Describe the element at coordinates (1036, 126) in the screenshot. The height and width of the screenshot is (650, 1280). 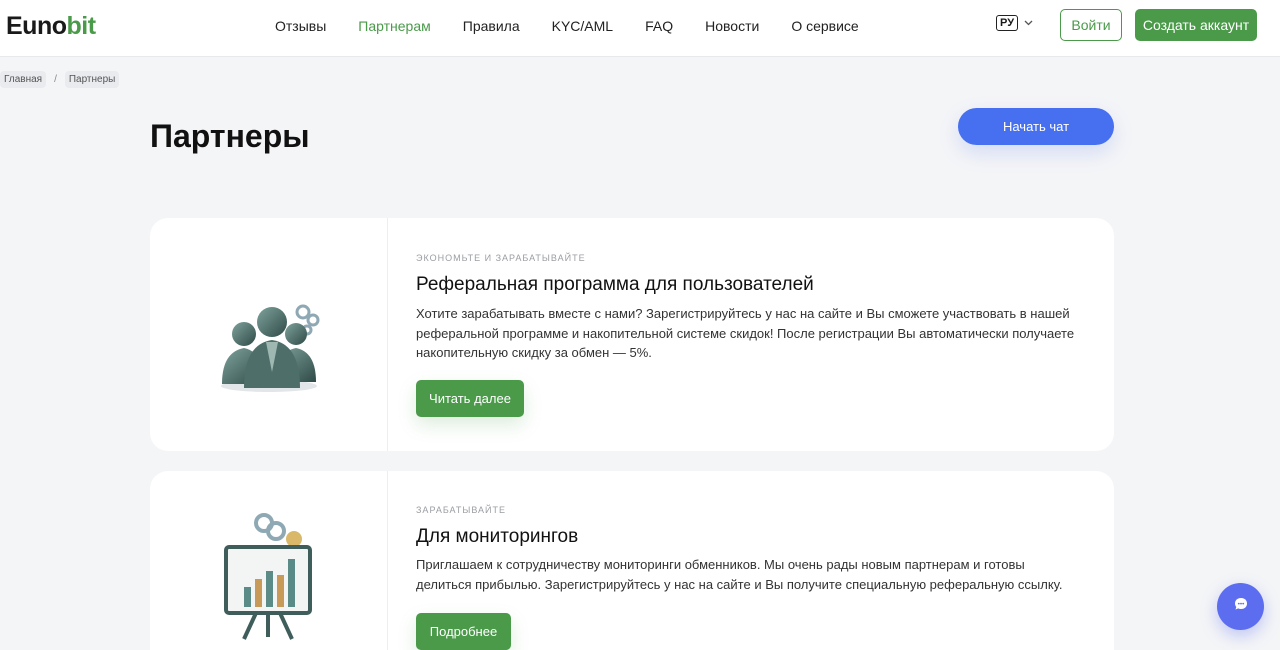
I see `start-chat-button: Начать чат` at that location.